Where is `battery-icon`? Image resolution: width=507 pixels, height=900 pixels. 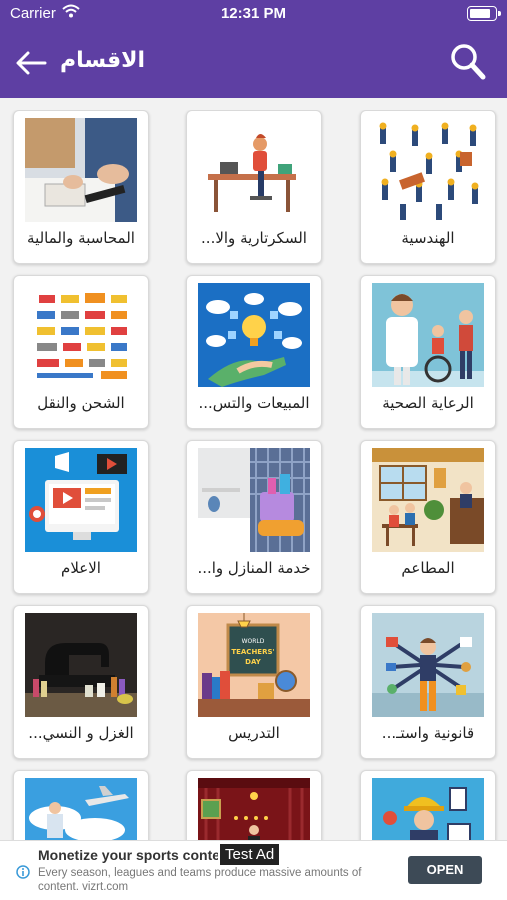
battery-icon is located at coordinates (484, 13).